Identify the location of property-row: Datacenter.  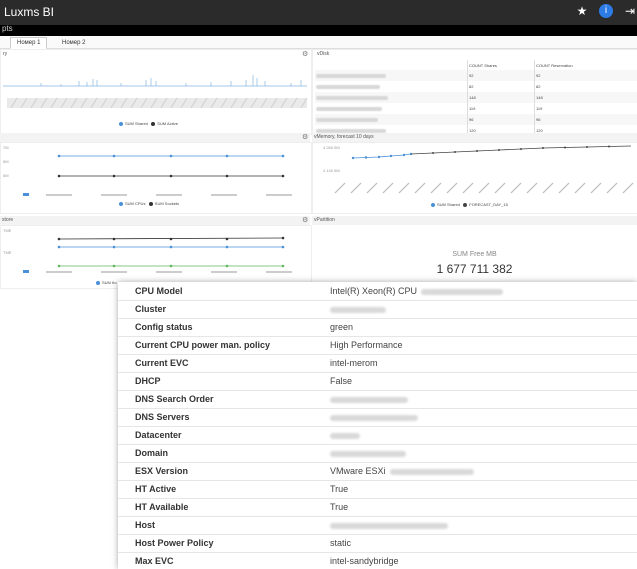
(377, 435).